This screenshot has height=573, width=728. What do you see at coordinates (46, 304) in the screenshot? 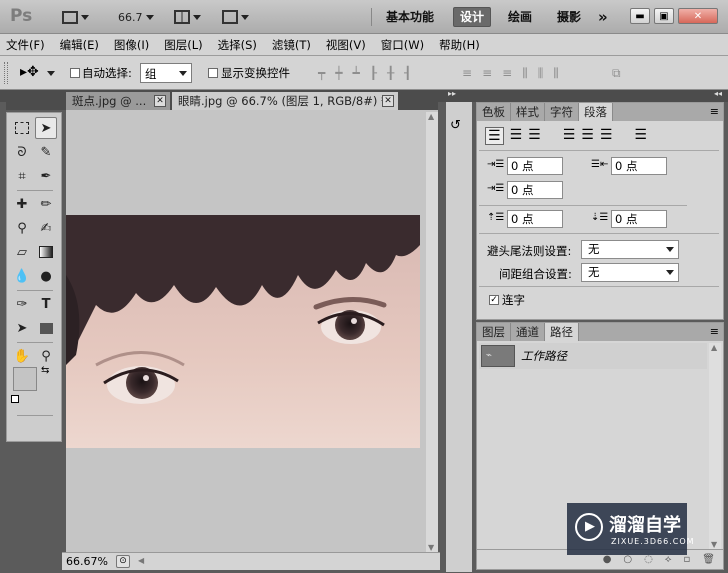
I see `type-tool-icon: T` at bounding box center [46, 304].